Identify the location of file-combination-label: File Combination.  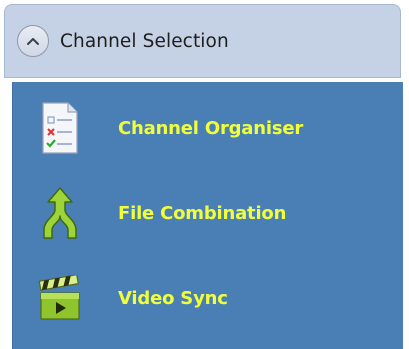
(202, 213).